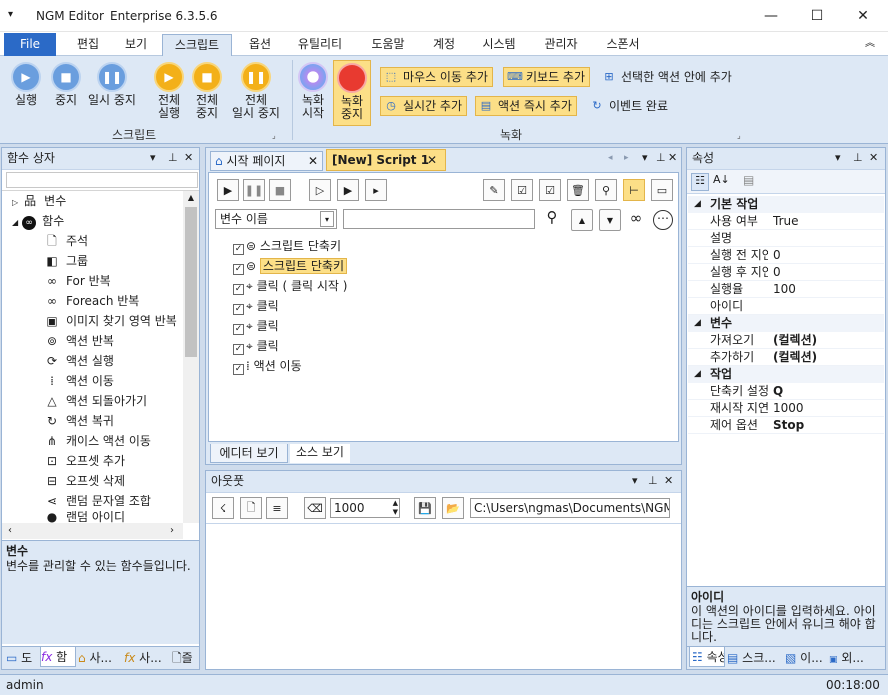 The width and height of the screenshot is (888, 695). I want to click on tab-view: 보기, so click(136, 45).